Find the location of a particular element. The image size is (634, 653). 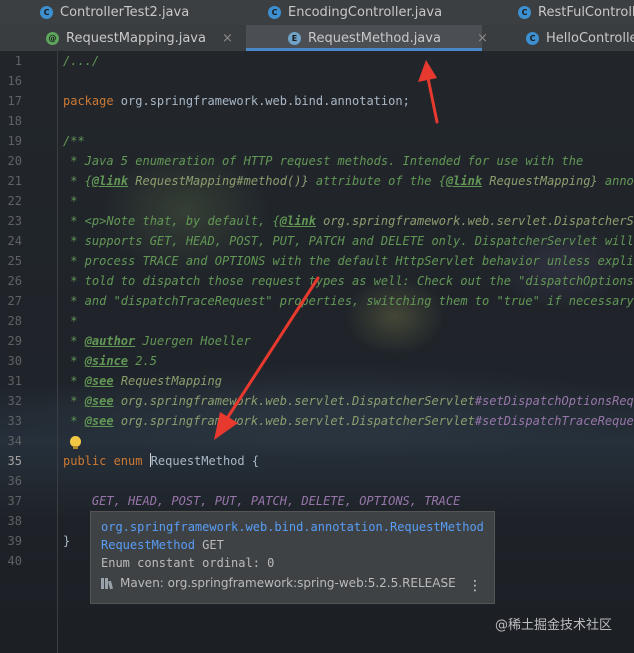

tab-label: RequestMapping.java is located at coordinates (136, 38).